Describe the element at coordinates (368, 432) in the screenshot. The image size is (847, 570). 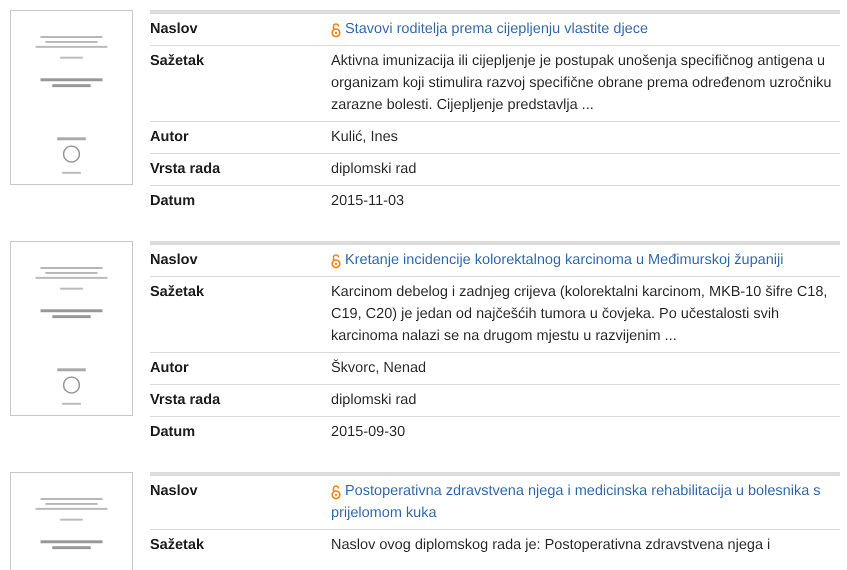
I see `field-value: 2015-09-30` at that location.